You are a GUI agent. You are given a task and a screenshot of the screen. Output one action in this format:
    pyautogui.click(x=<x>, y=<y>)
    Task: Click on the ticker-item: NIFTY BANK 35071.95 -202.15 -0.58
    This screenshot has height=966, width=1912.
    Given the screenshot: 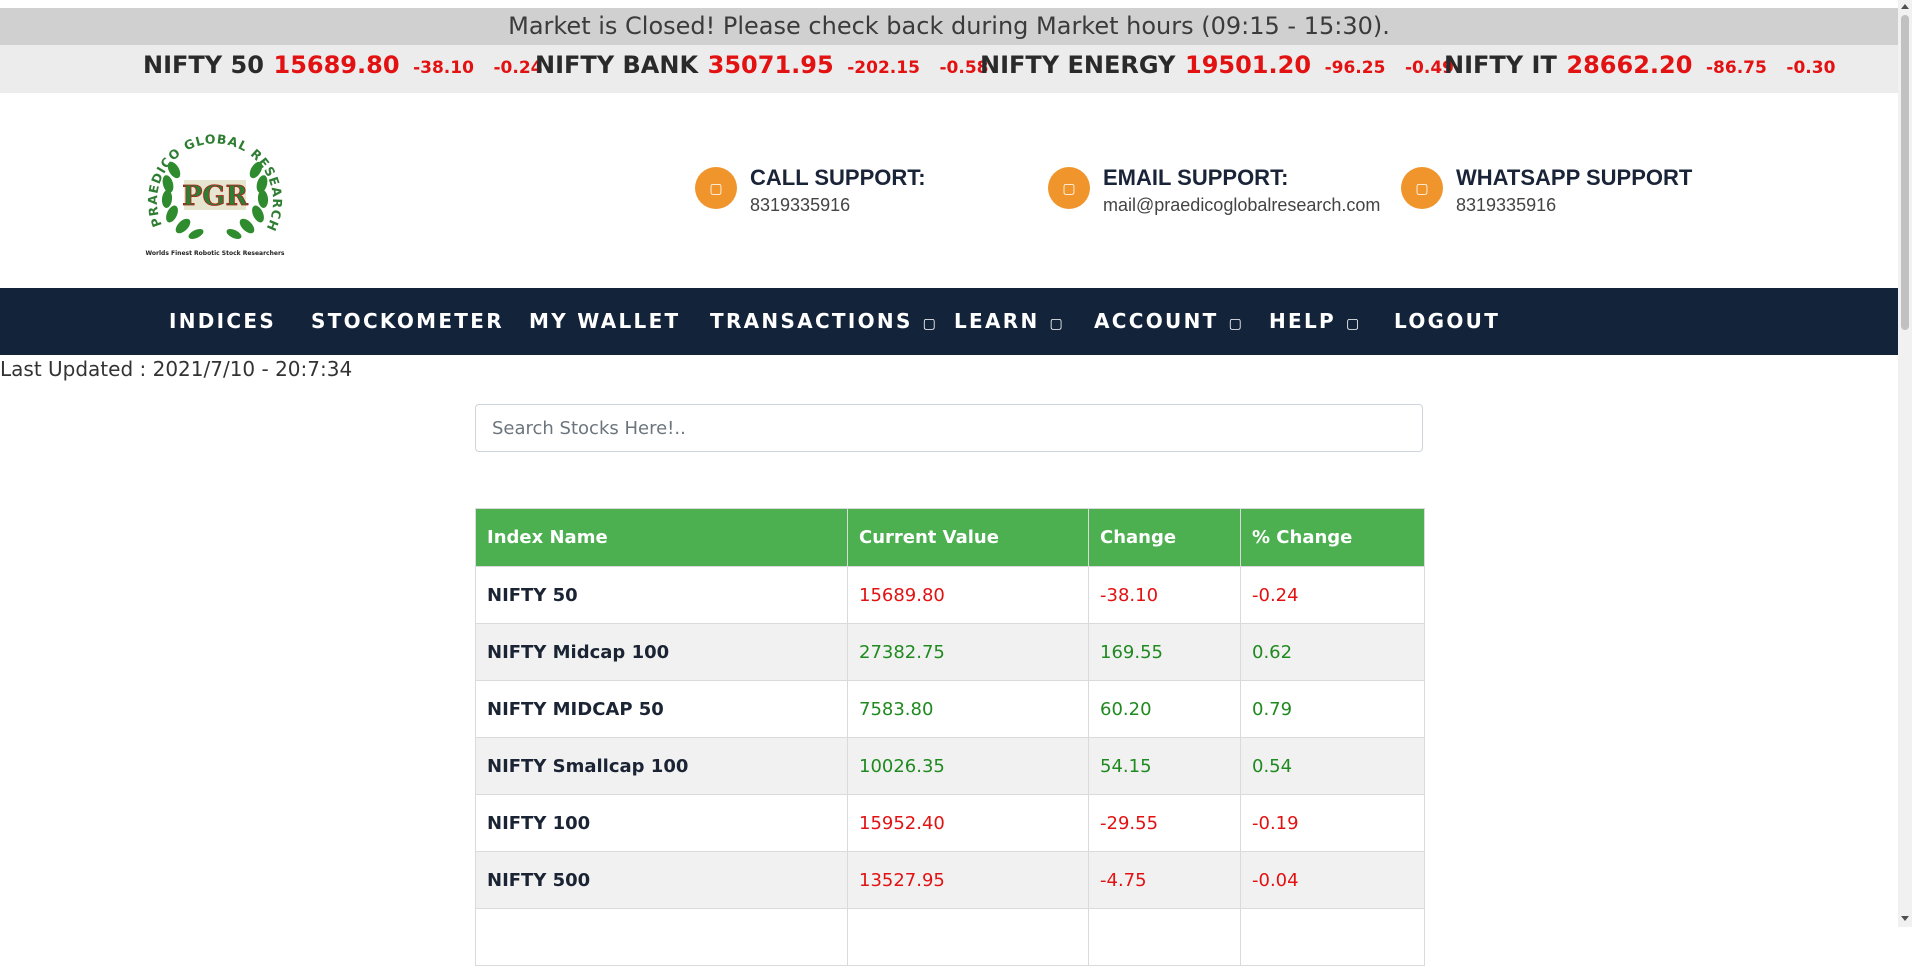 What is the action you would take?
    pyautogui.click(x=762, y=69)
    